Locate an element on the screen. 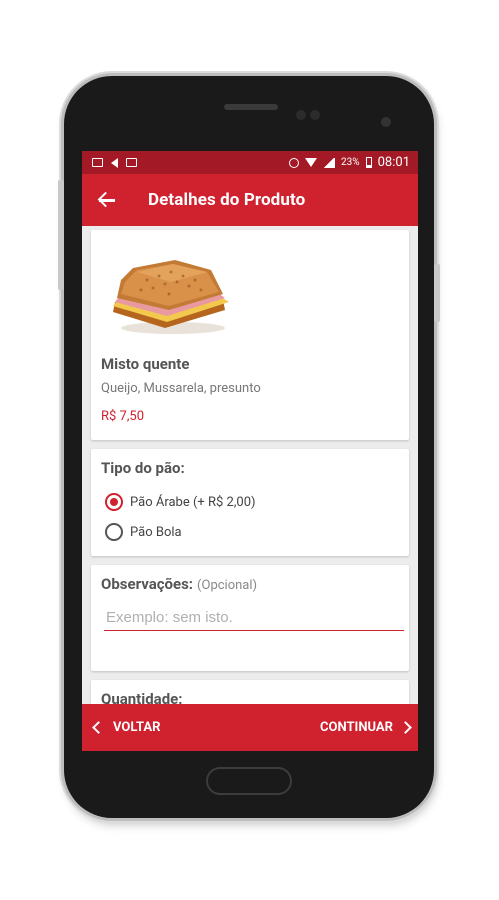  notes-label-text: Observações: is located at coordinates (147, 584).